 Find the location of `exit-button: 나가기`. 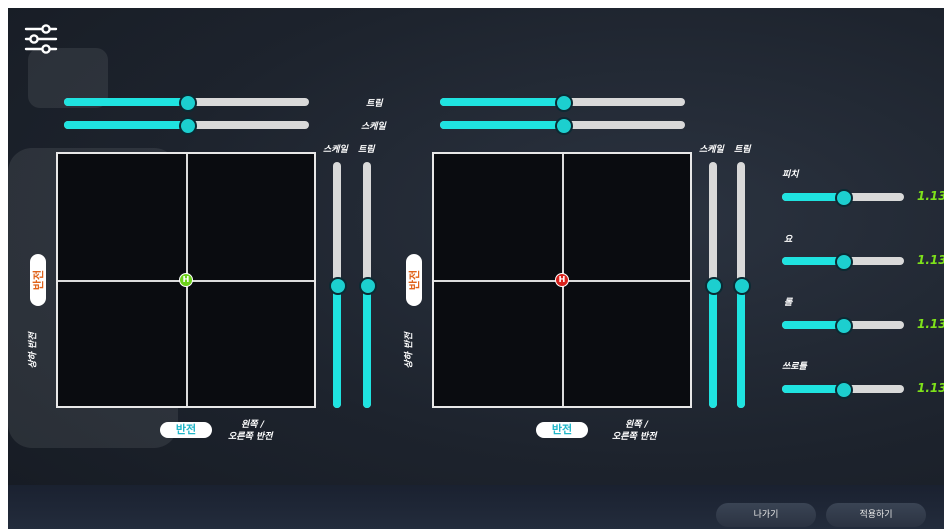

exit-button: 나가기 is located at coordinates (766, 515).